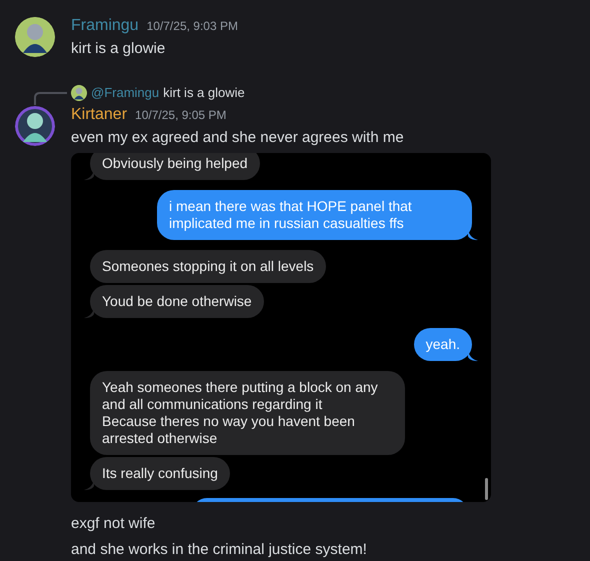  I want to click on message-text: kirt is a glowie, so click(118, 49).